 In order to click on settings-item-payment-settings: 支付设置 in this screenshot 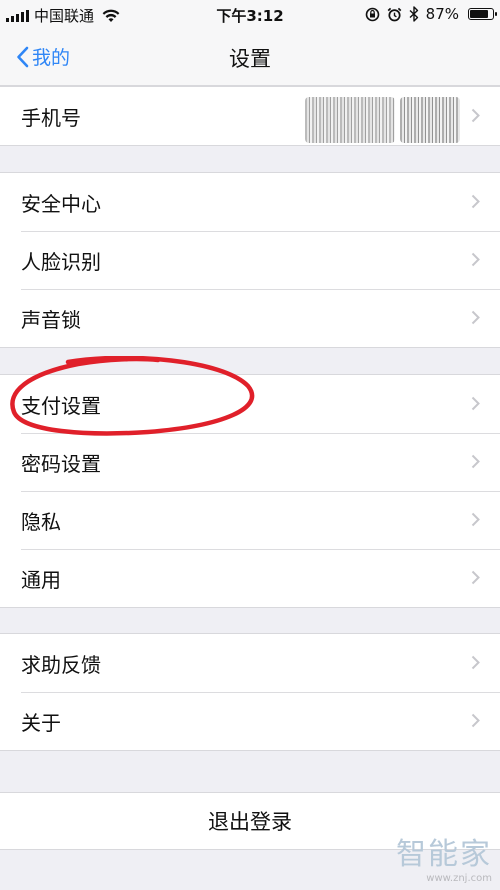, I will do `click(250, 404)`.